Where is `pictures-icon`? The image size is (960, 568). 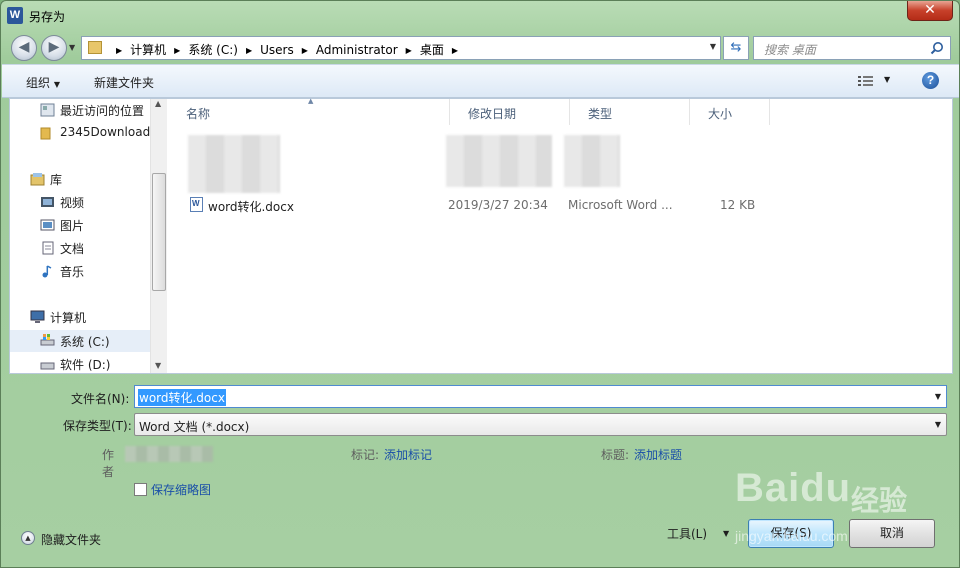 pictures-icon is located at coordinates (47, 225).